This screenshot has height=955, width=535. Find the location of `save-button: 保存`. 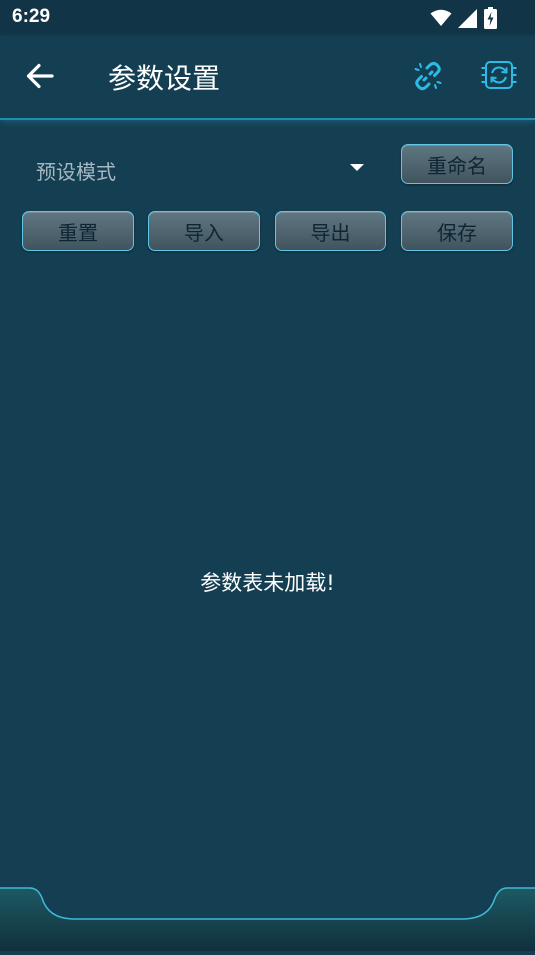

save-button: 保存 is located at coordinates (457, 231).